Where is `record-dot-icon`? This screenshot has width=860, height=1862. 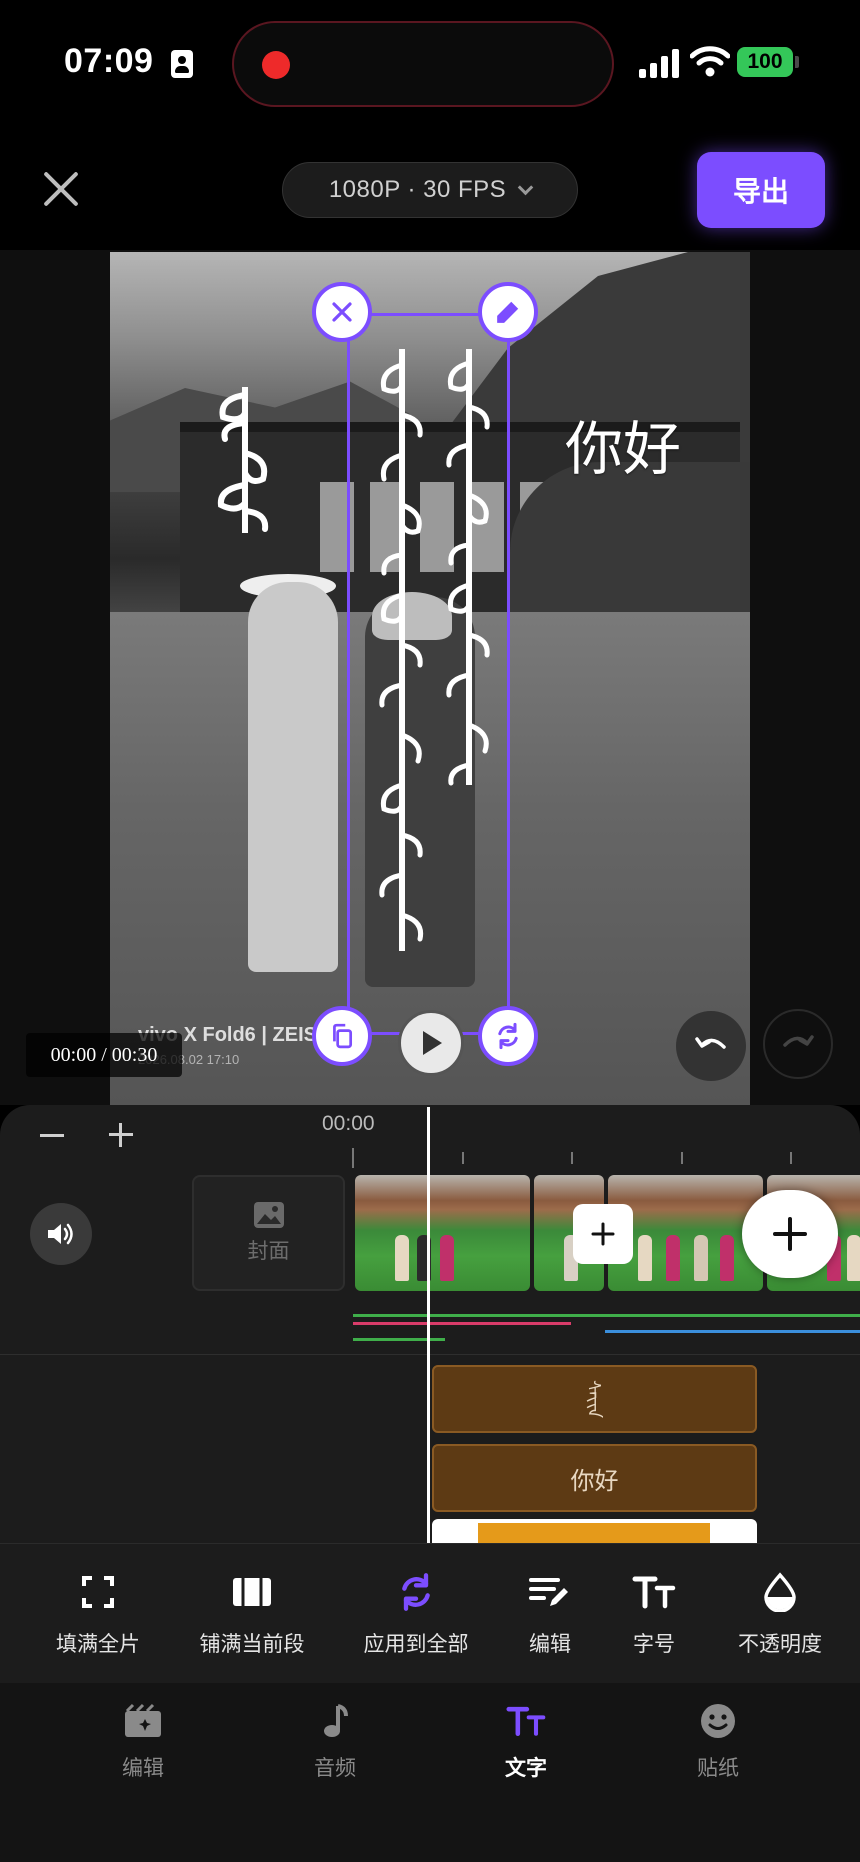
record-dot-icon is located at coordinates (276, 65).